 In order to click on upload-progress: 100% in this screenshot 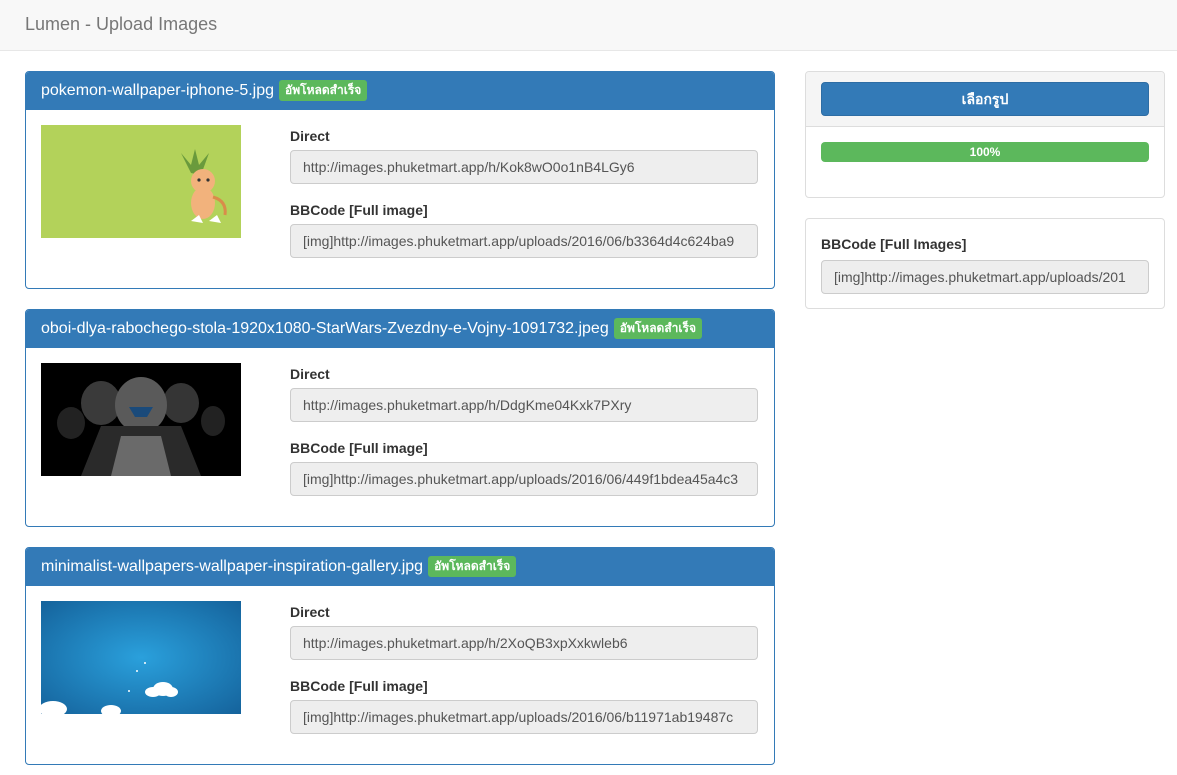, I will do `click(985, 152)`.